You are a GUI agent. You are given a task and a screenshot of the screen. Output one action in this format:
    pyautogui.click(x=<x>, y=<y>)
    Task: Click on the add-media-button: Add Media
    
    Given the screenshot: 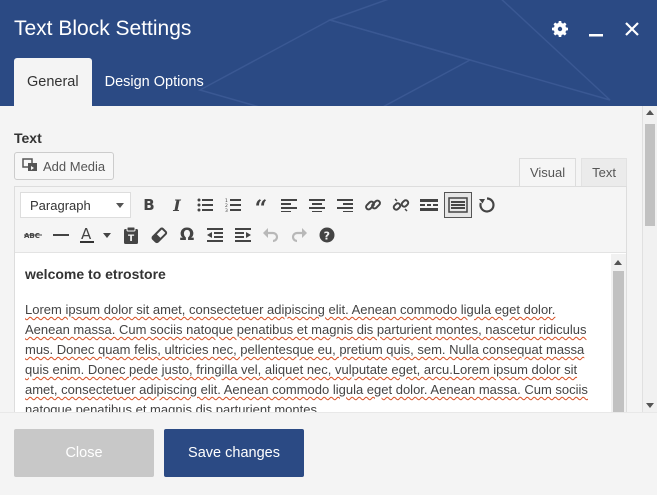 What is the action you would take?
    pyautogui.click(x=64, y=166)
    